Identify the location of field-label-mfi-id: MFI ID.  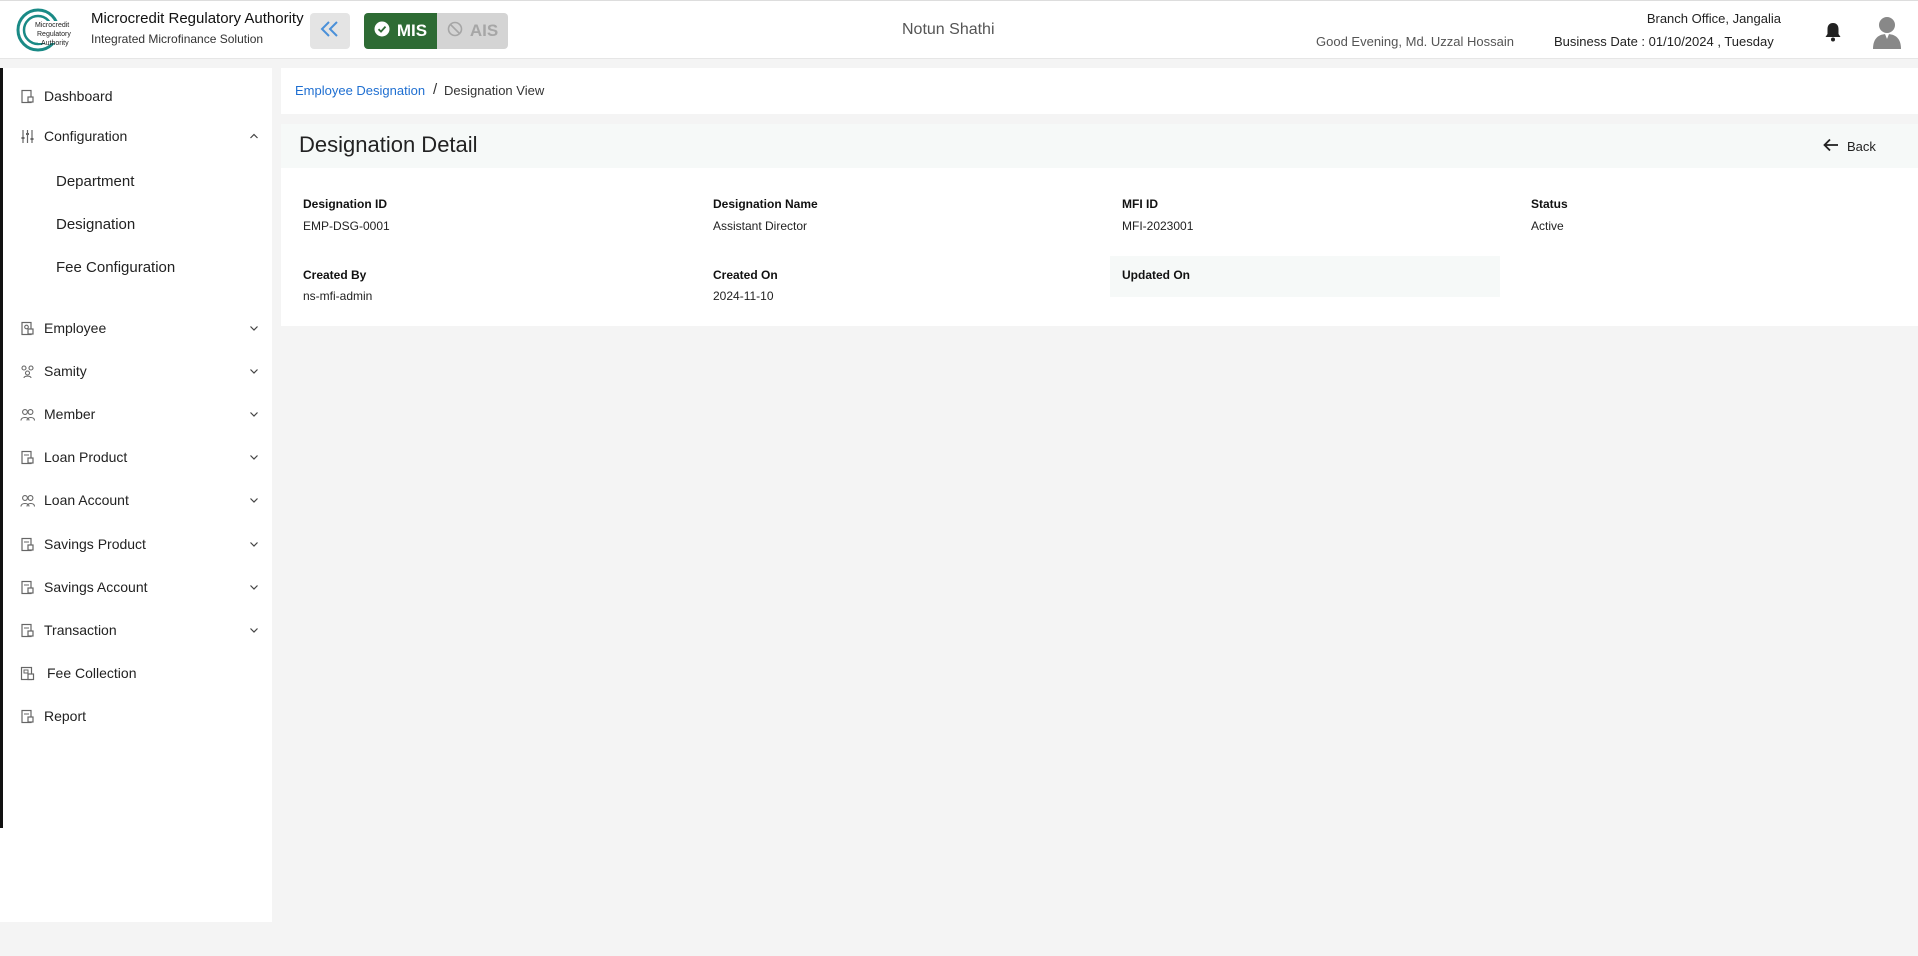
(1140, 204).